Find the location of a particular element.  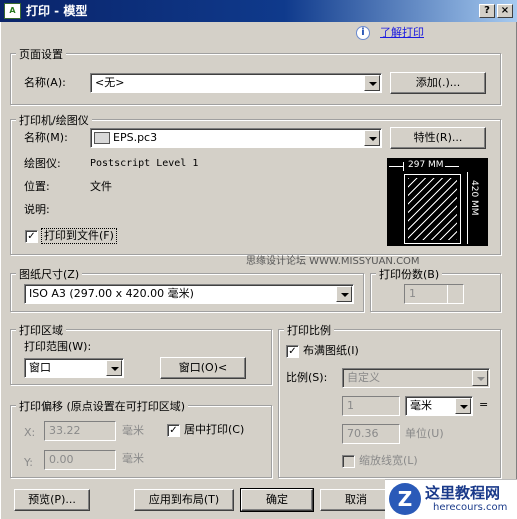

scale-value1-input: 1 is located at coordinates (371, 406).